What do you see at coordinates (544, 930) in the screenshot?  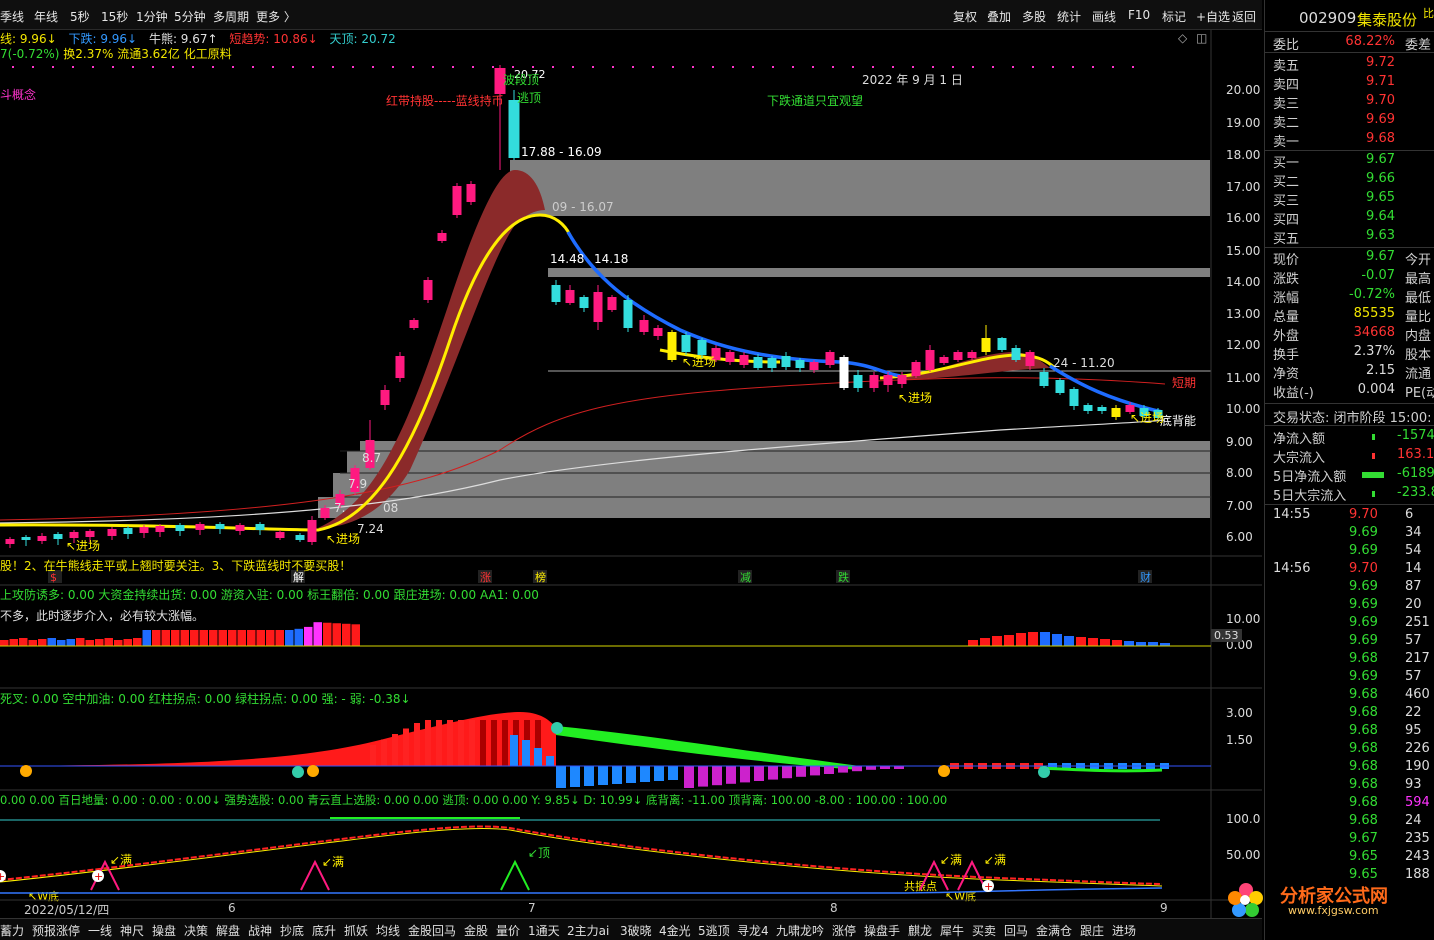 I see `formula-tab: 1通天` at bounding box center [544, 930].